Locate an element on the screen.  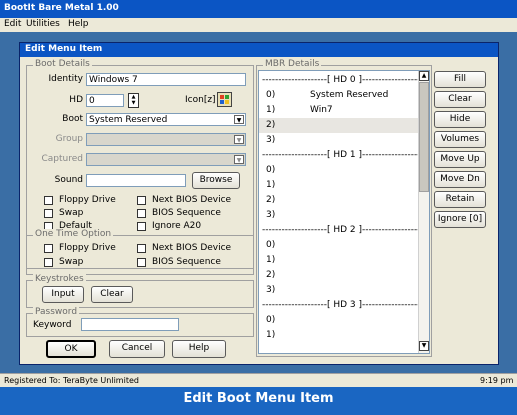
clear-button: Clear is located at coordinates (460, 99).